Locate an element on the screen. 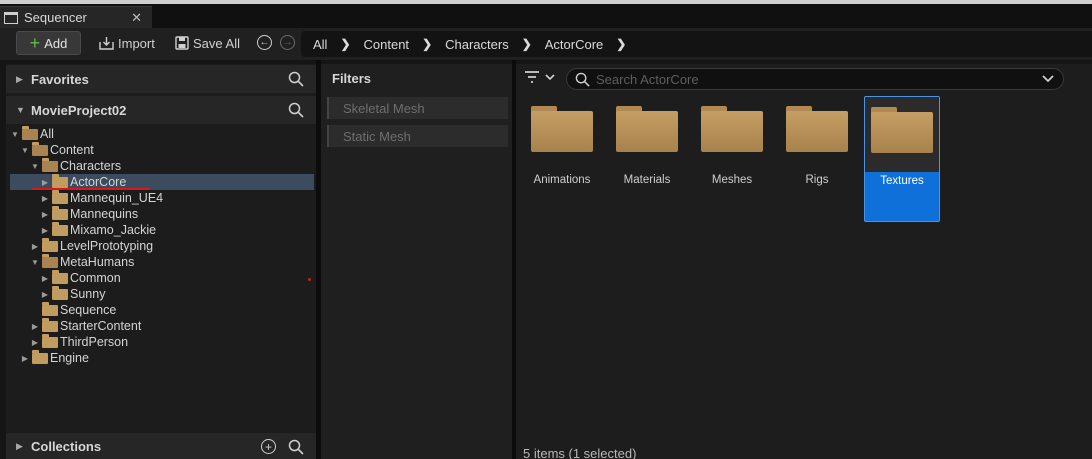 The width and height of the screenshot is (1092, 459). filter-static-mesh: Static Mesh is located at coordinates (417, 136).